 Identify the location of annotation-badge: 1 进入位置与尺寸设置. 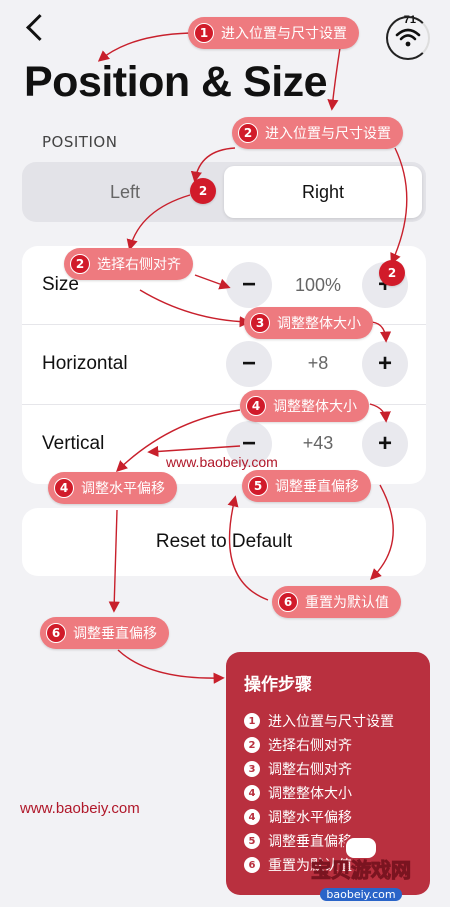
(273, 33).